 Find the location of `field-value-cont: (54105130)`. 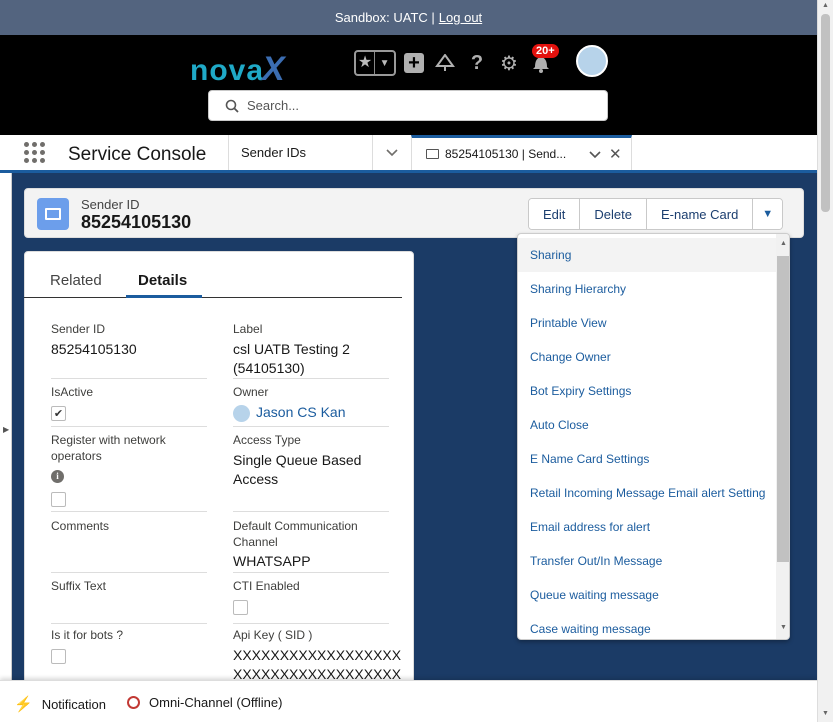

field-value-cont: (54105130) is located at coordinates (269, 368).